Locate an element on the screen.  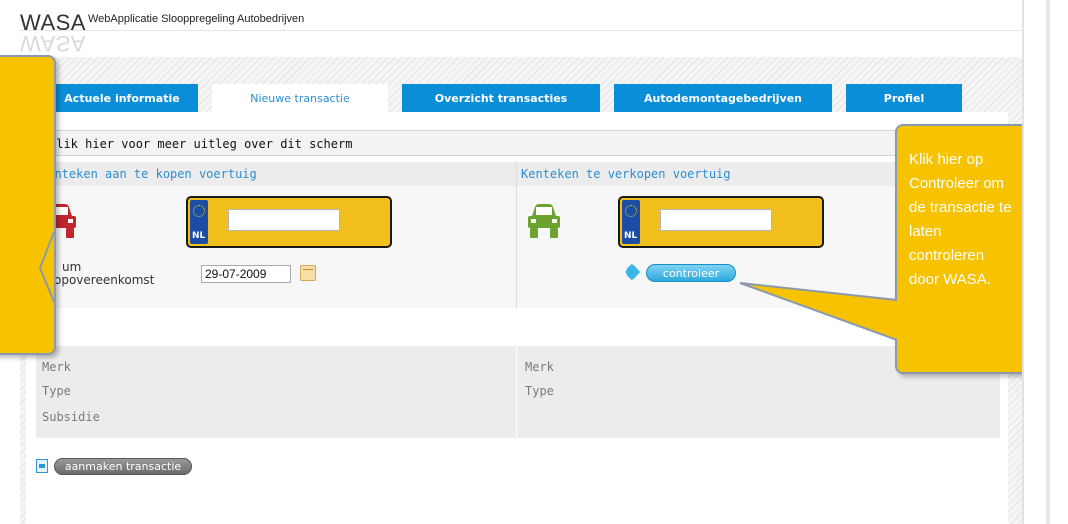
license-plate-buy: NL is located at coordinates (289, 222).